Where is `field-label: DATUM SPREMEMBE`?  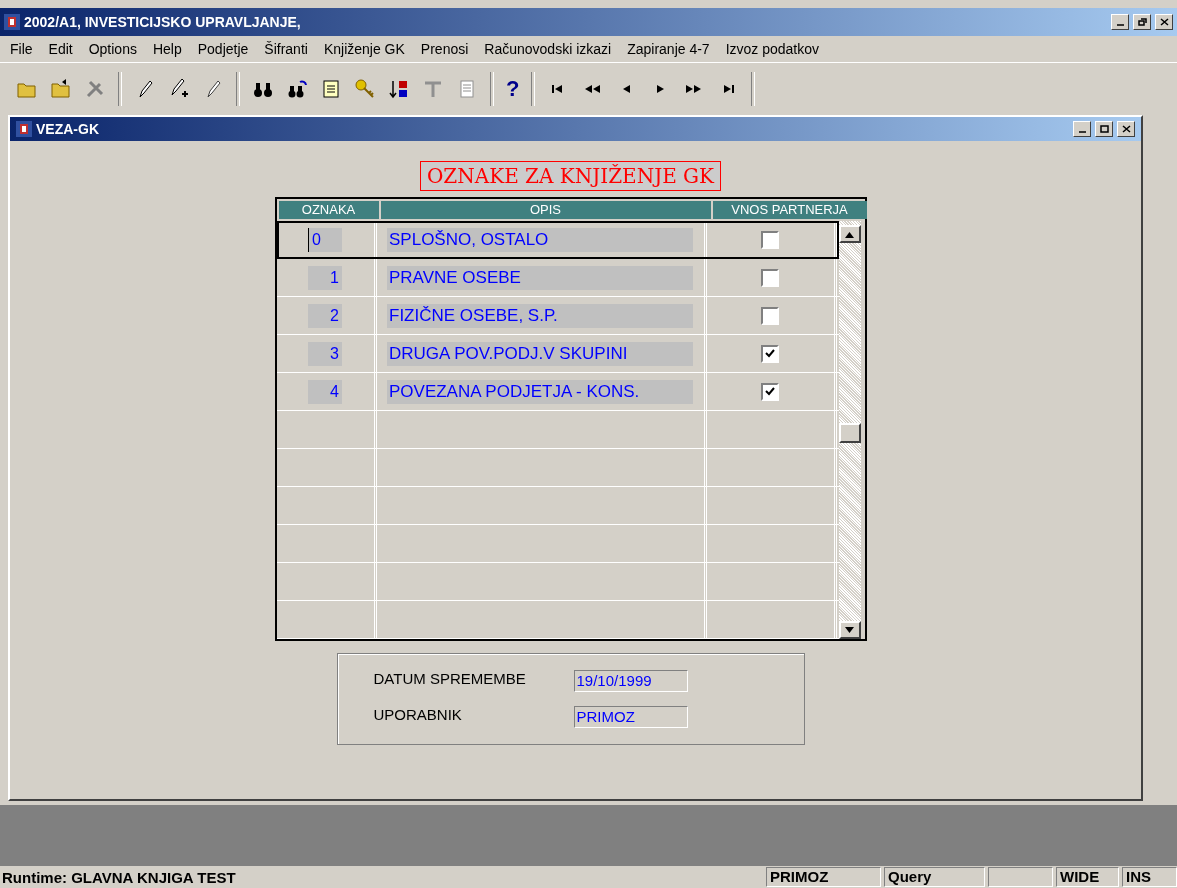 field-label: DATUM SPREMEMBE is located at coordinates (450, 679).